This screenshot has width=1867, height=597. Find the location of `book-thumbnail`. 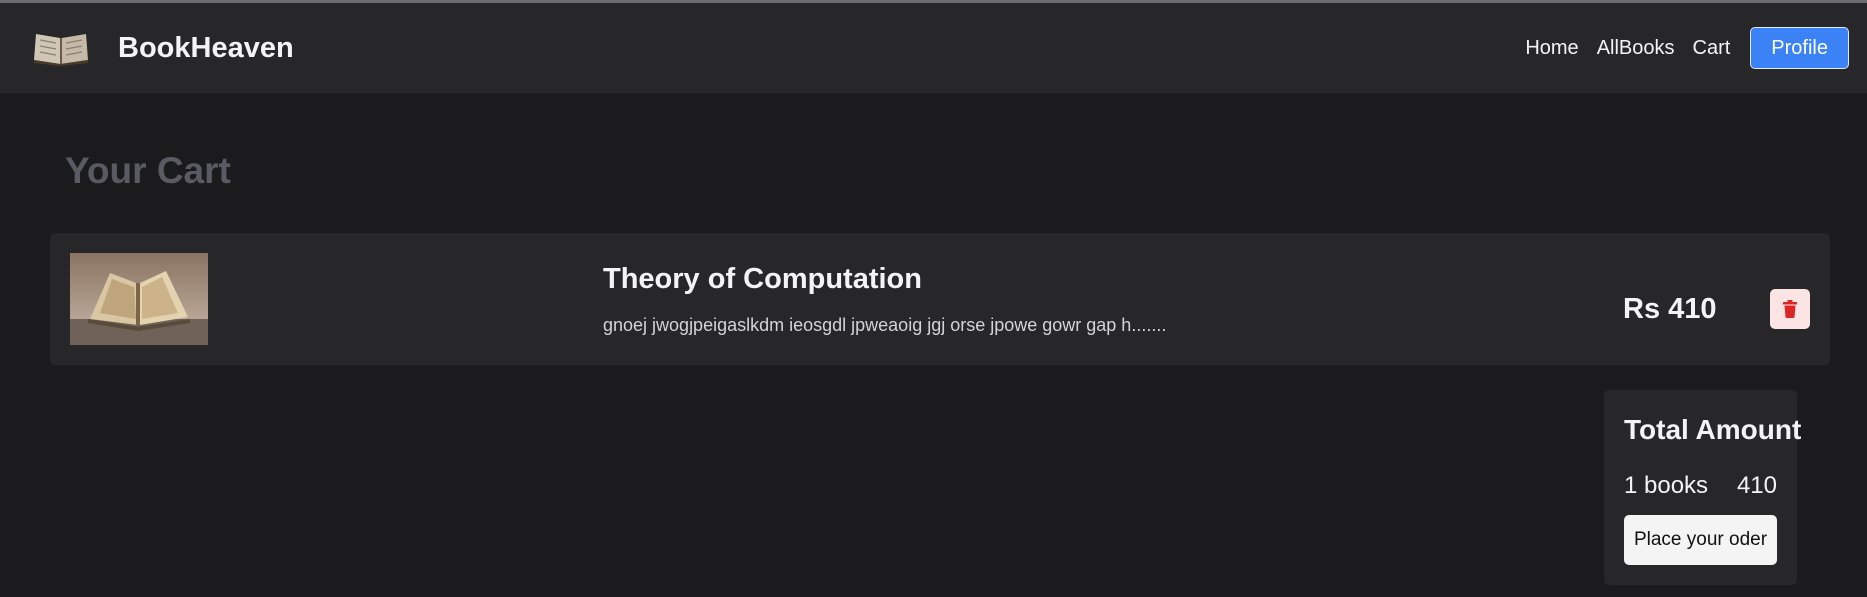

book-thumbnail is located at coordinates (139, 299).